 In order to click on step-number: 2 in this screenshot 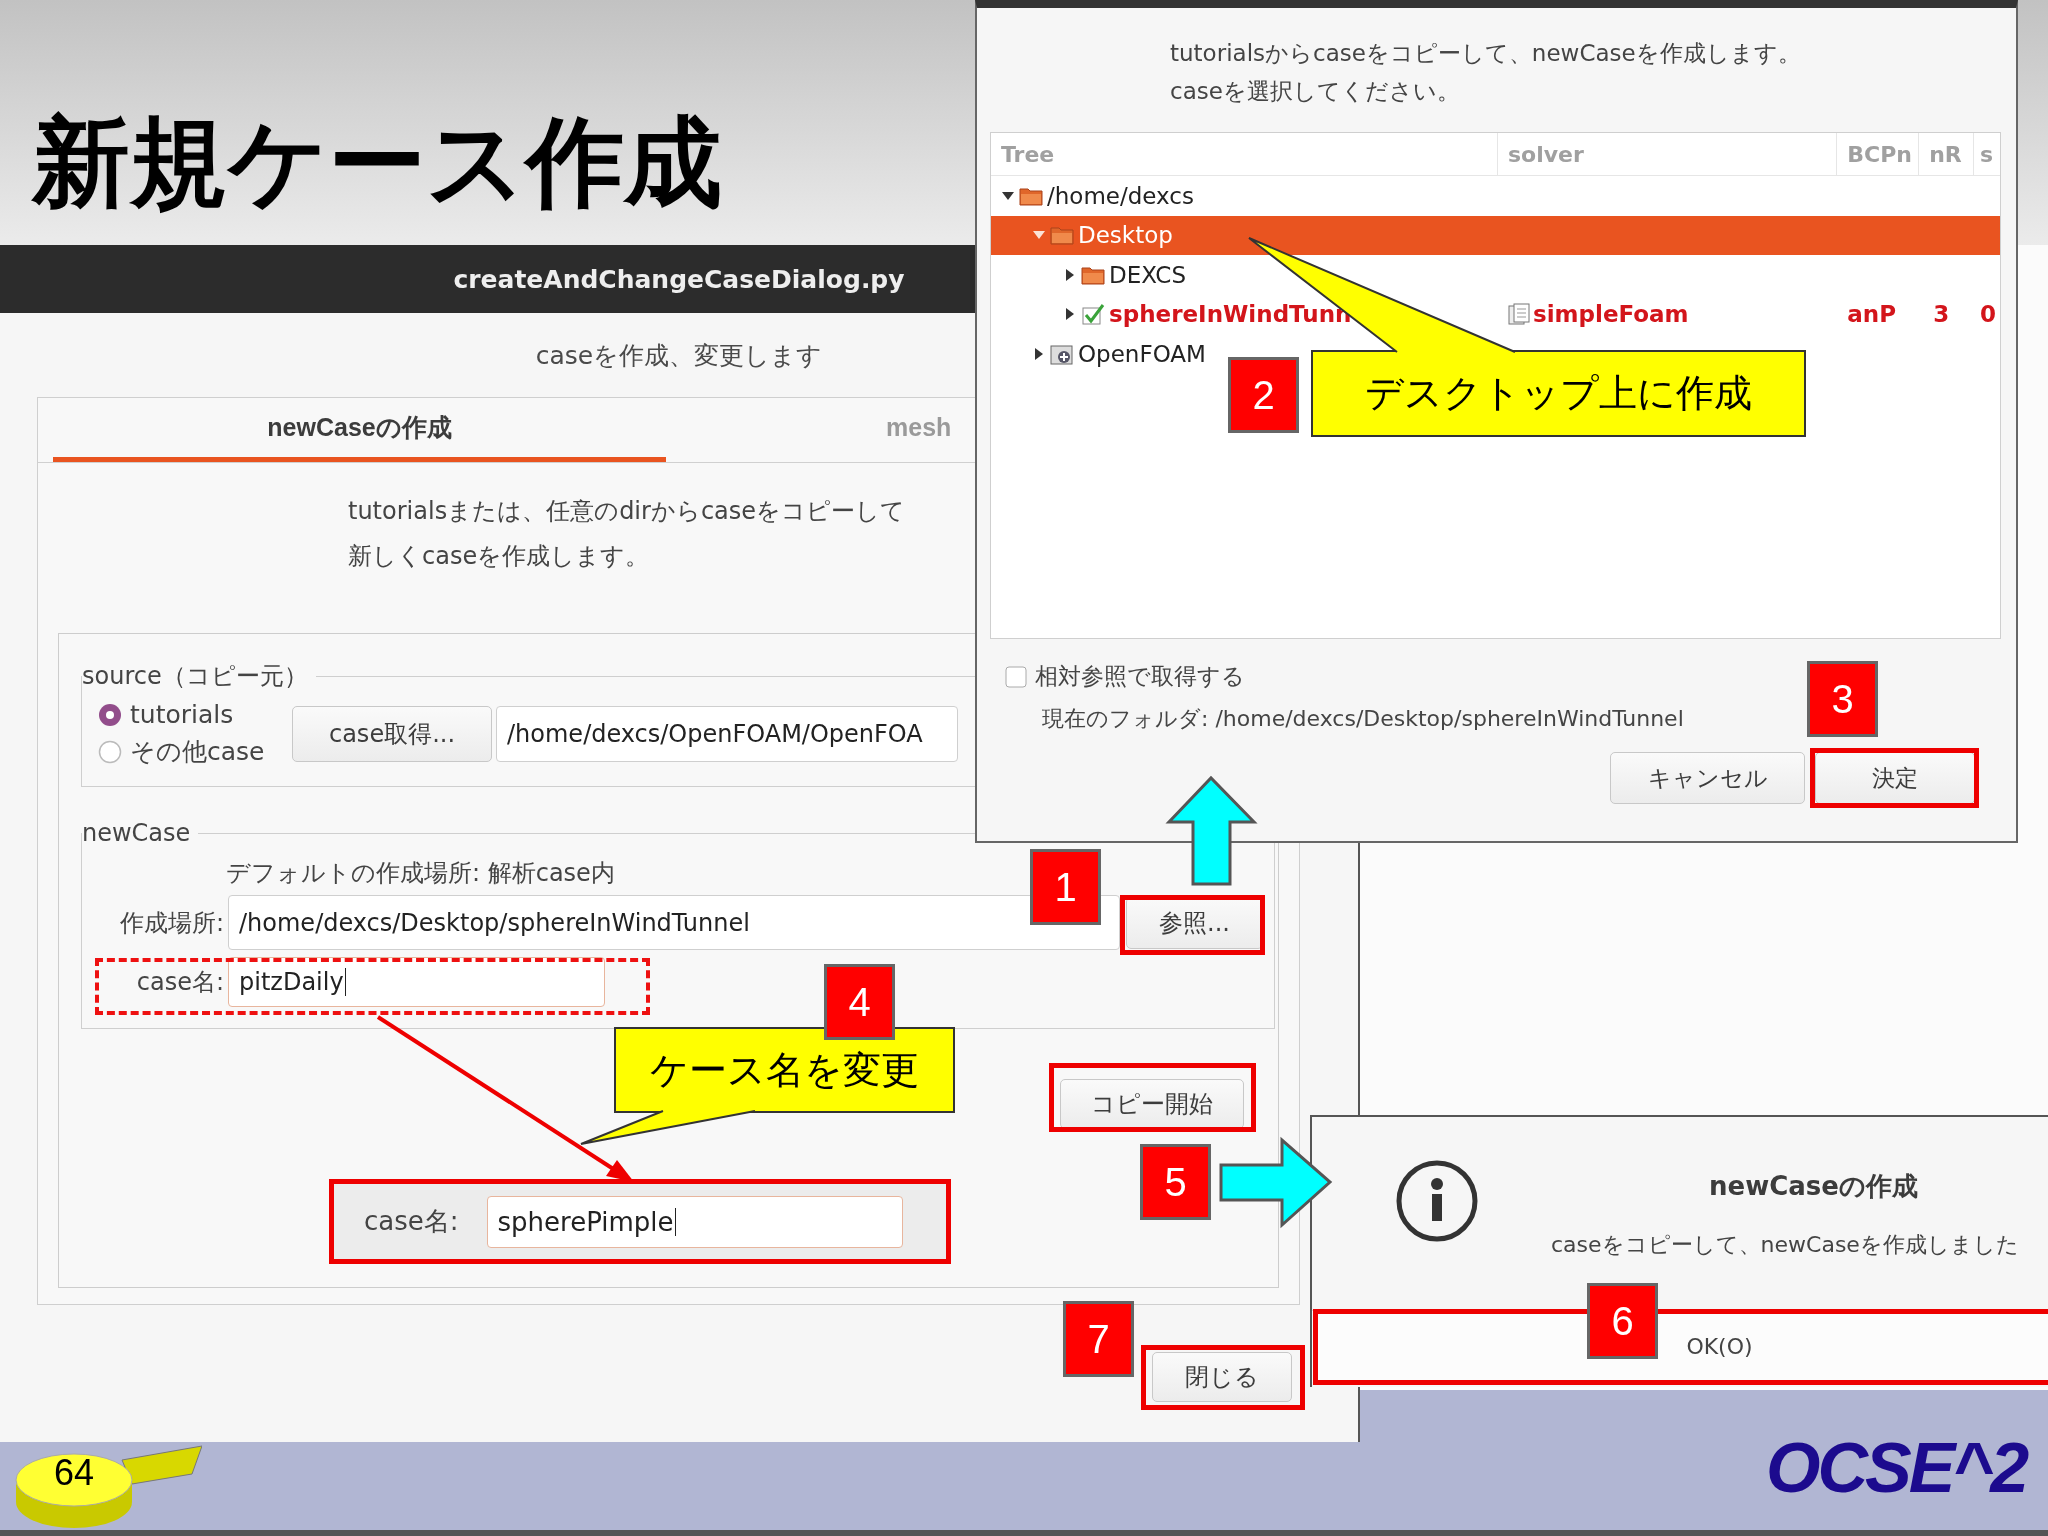, I will do `click(1263, 395)`.